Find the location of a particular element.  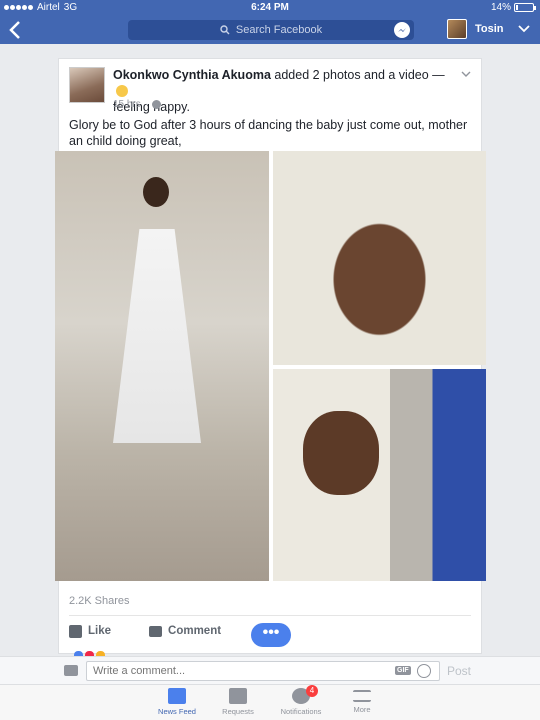

search-bar: Search Facebook is located at coordinates (271, 30).